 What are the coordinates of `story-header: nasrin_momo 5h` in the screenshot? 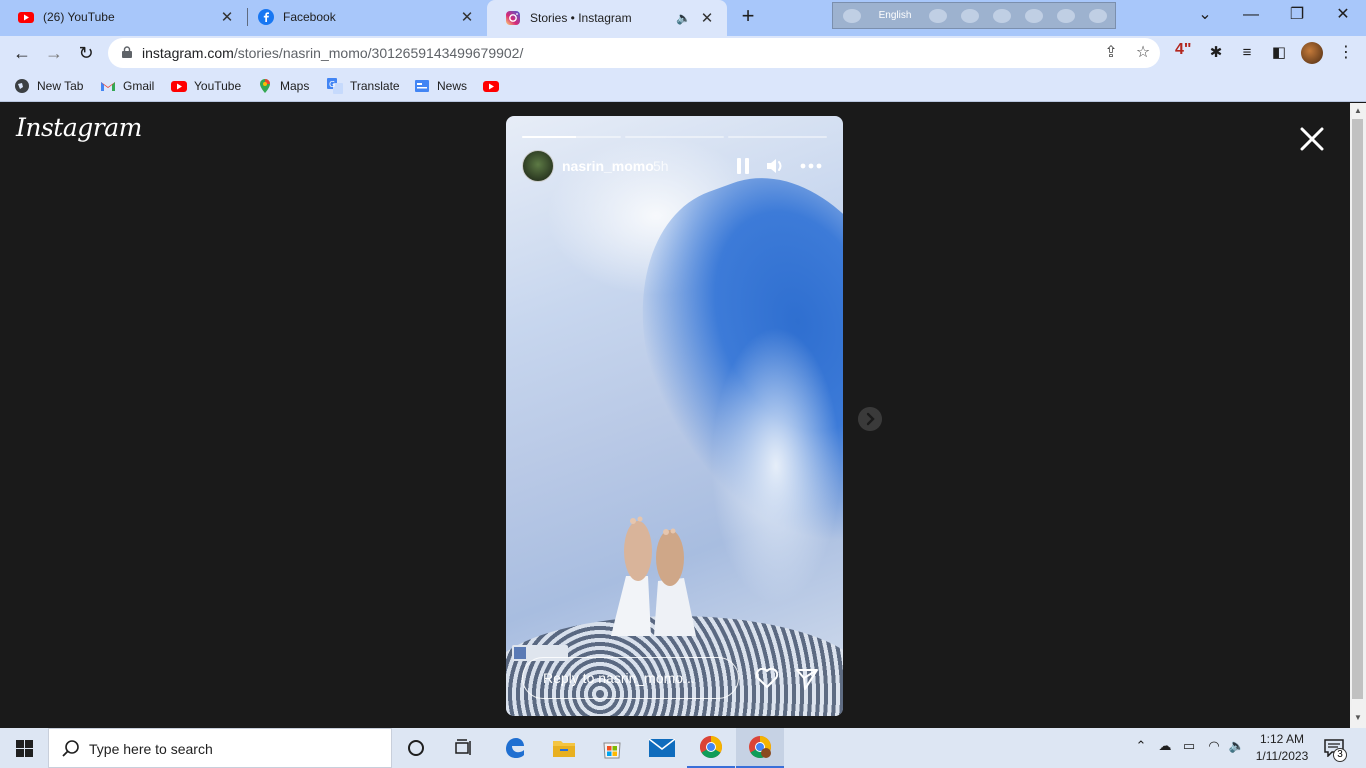 It's located at (674, 166).